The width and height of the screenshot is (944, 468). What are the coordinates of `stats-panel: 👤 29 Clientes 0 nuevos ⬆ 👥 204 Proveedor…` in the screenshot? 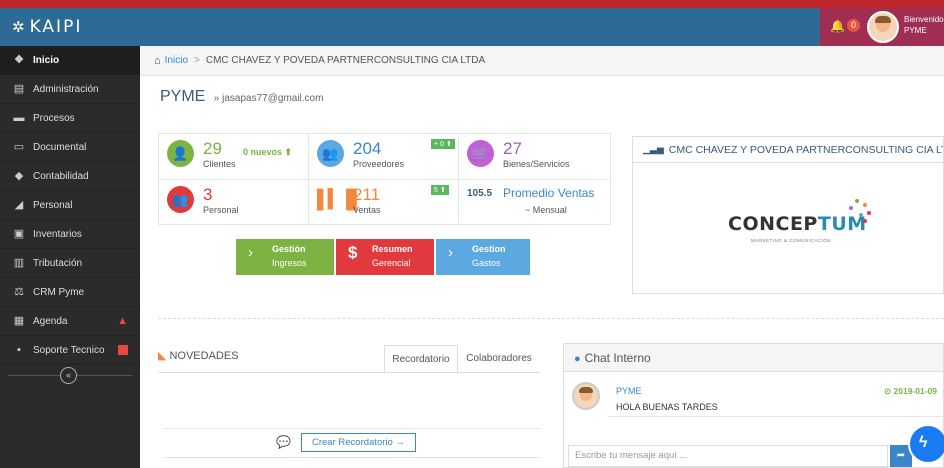 It's located at (384, 179).